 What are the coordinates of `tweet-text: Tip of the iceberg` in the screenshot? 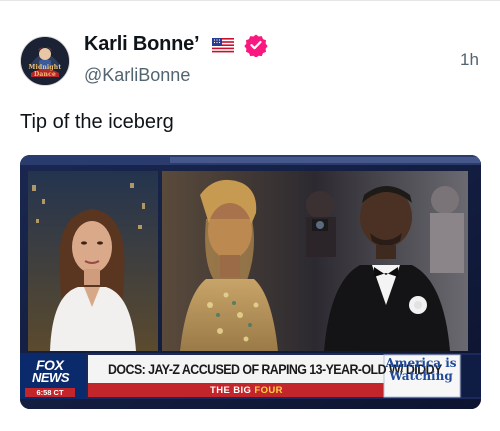 It's located at (97, 122).